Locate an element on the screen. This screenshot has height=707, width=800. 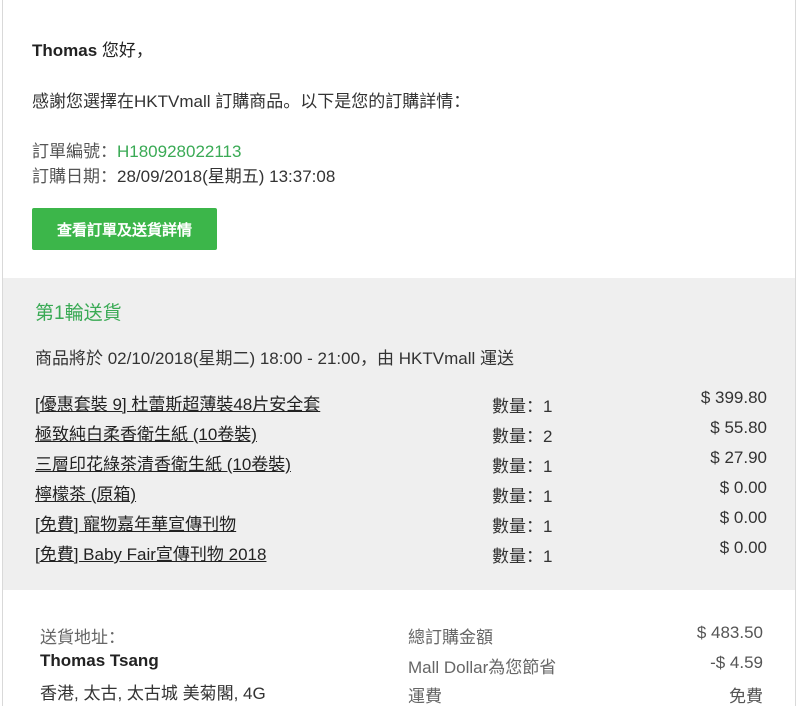
customer-first-name: Thomas is located at coordinates (65, 50).